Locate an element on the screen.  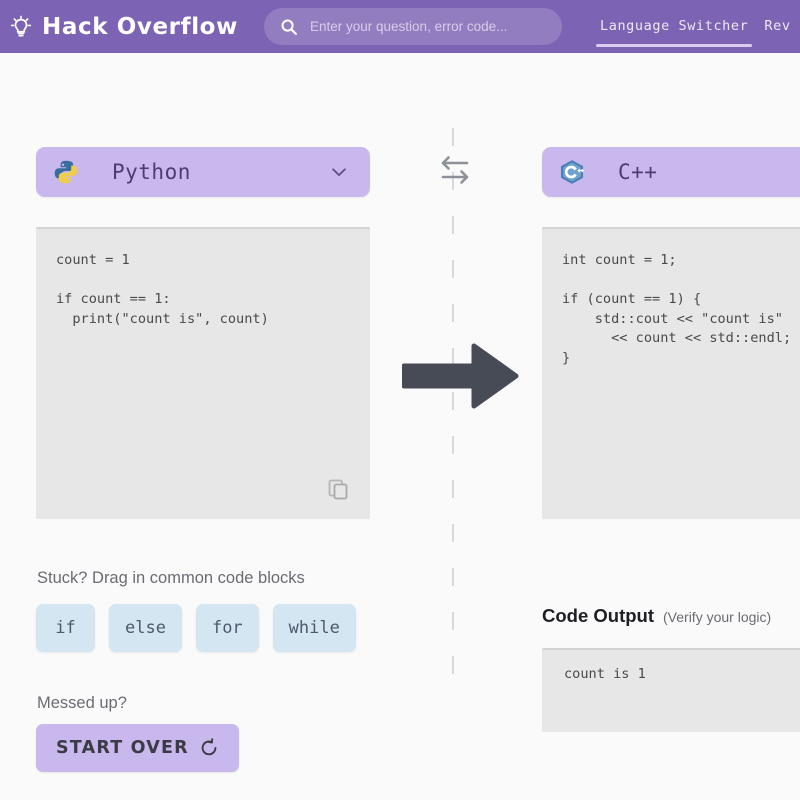
nav-item-review: Rev is located at coordinates (777, 26).